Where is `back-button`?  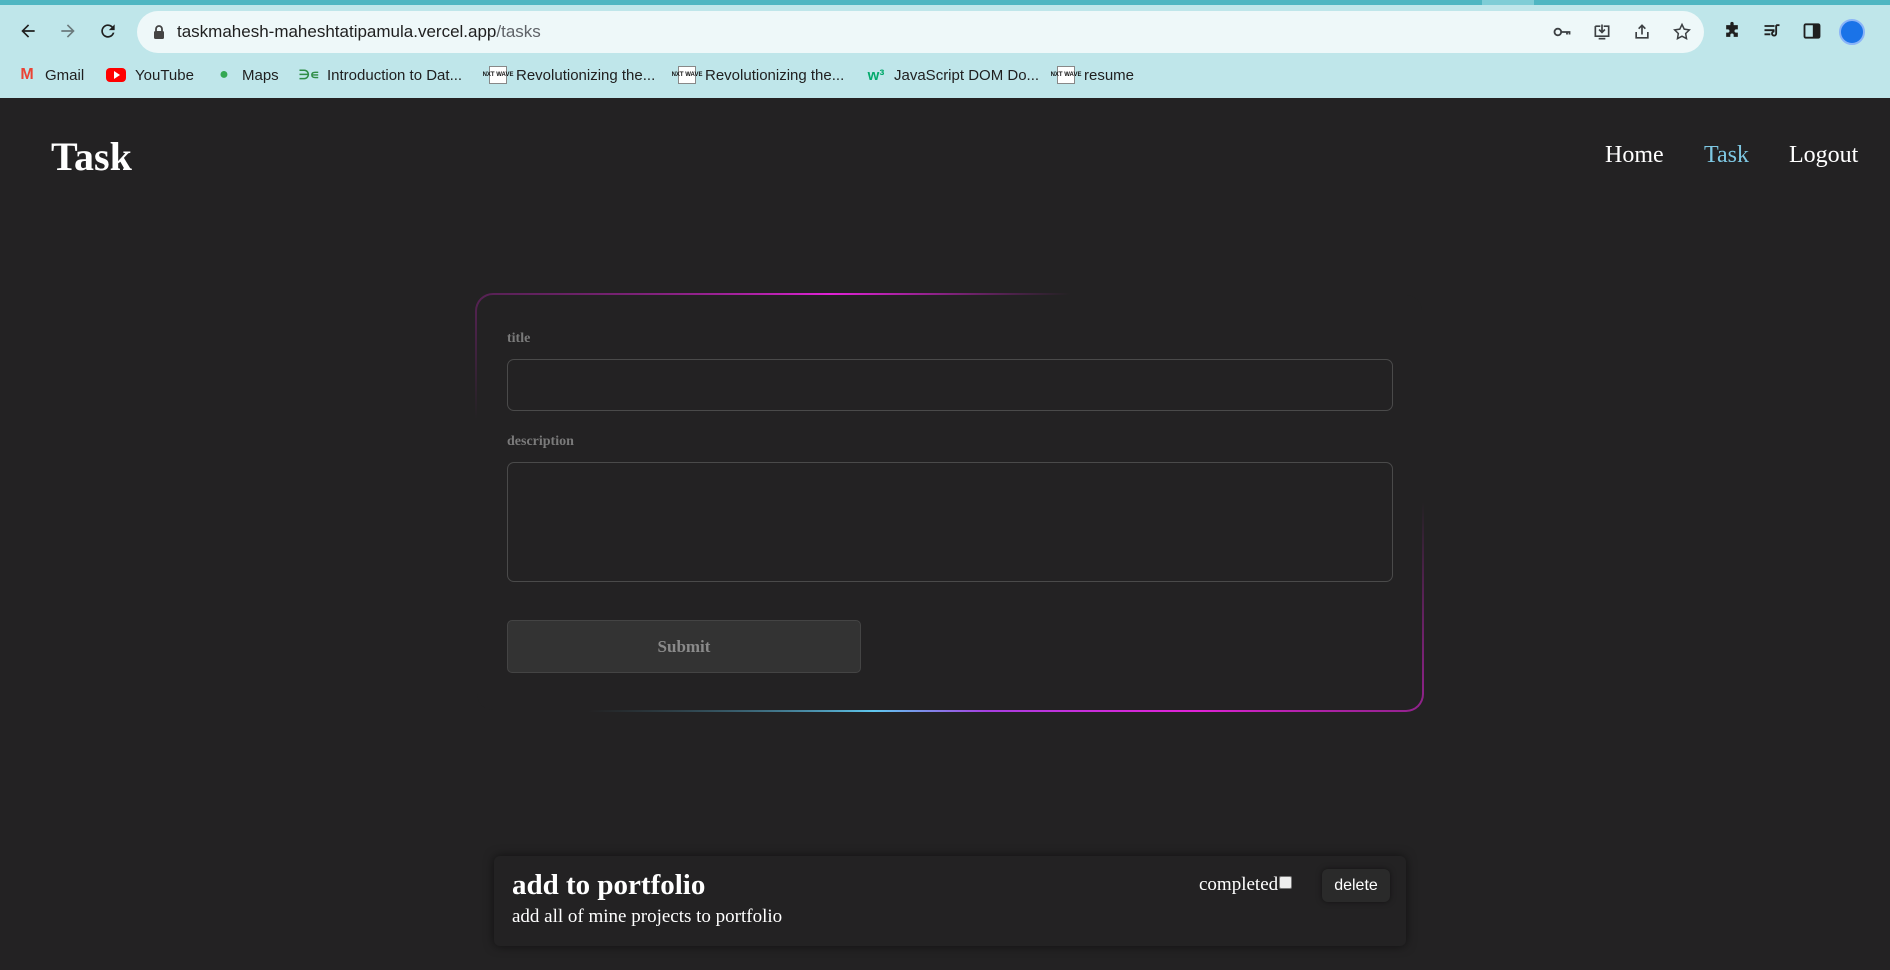 back-button is located at coordinates (28, 31).